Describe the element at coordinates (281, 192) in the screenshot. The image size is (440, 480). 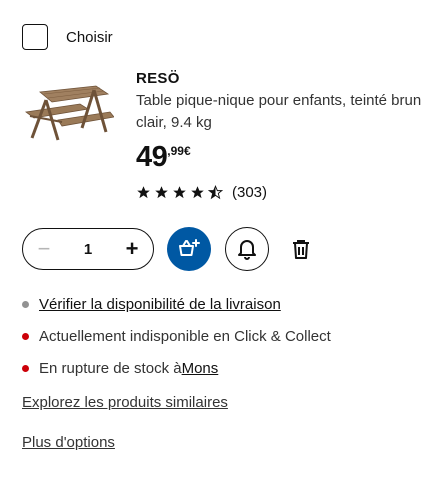
I see `product-rating: (303)` at that location.